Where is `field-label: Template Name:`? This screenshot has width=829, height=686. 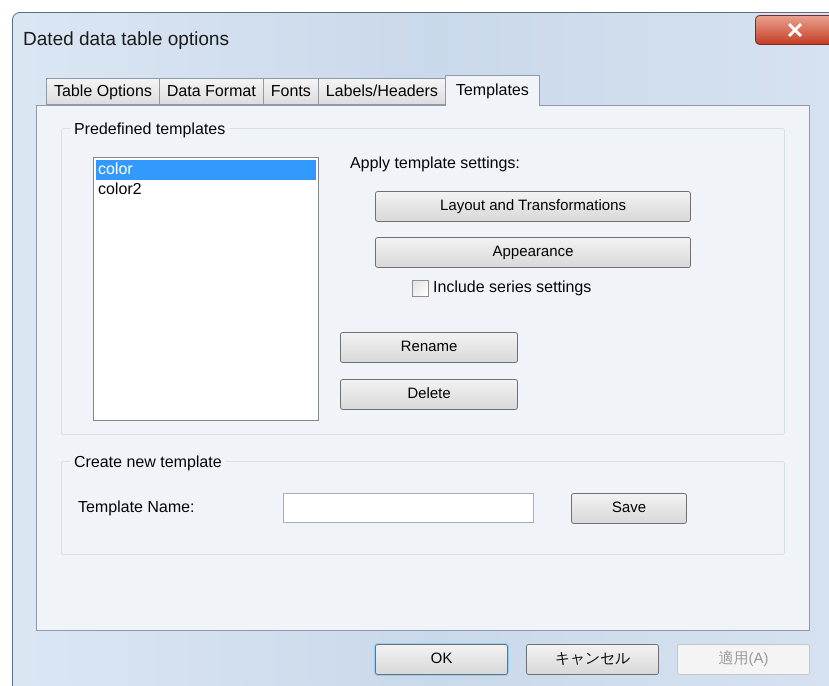
field-label: Template Name: is located at coordinates (137, 508).